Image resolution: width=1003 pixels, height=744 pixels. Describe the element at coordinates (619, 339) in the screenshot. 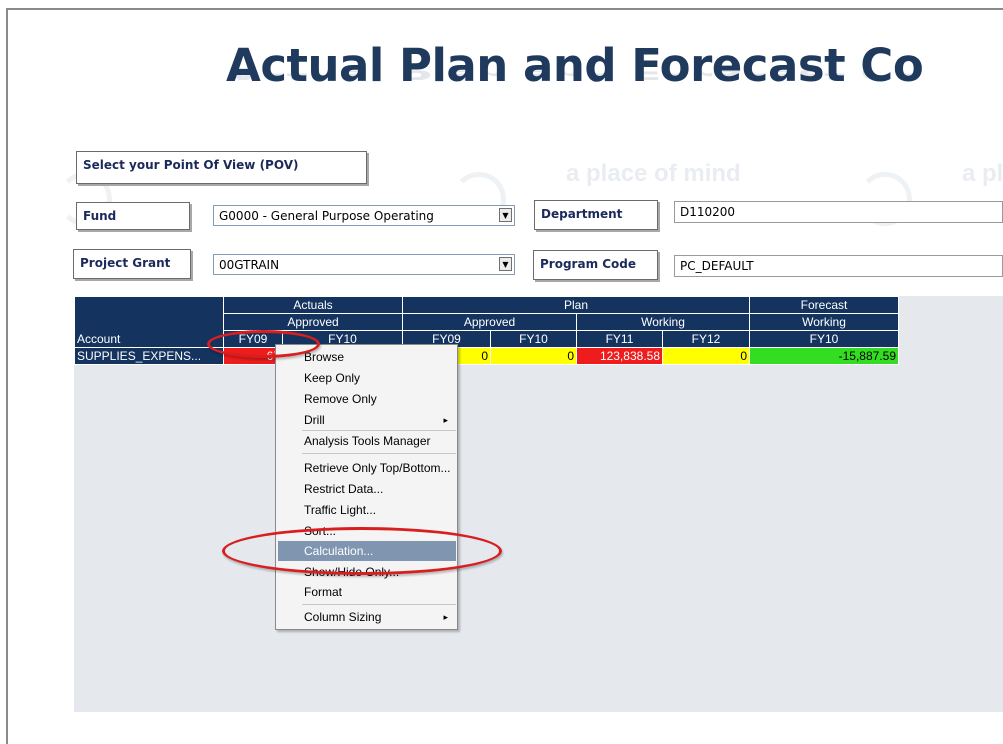

I see `column-header: FY11` at that location.